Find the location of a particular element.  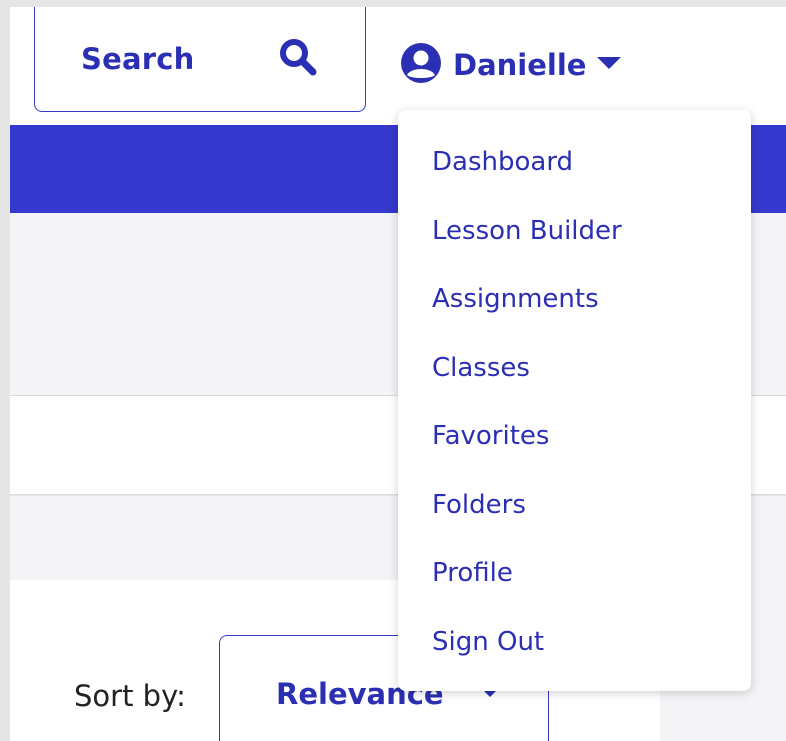

menu-item-dashboard: Dashboard is located at coordinates (574, 168).